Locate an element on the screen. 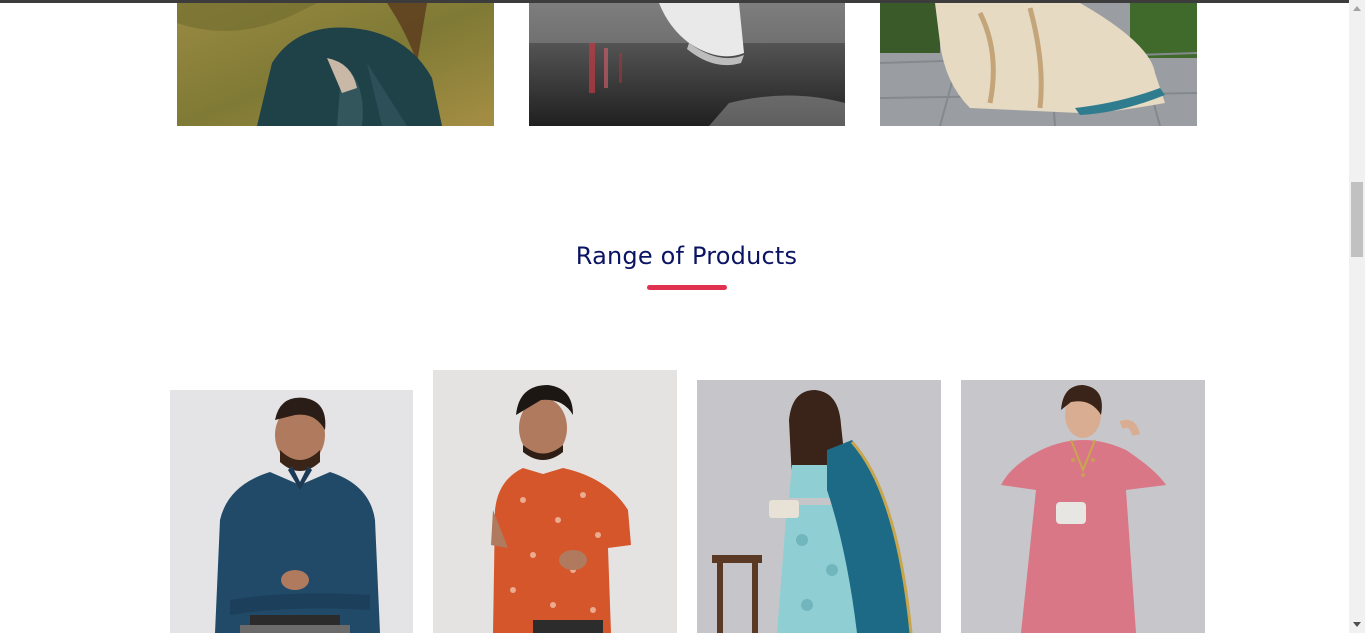  product-image-formal-shirt is located at coordinates (291, 511).